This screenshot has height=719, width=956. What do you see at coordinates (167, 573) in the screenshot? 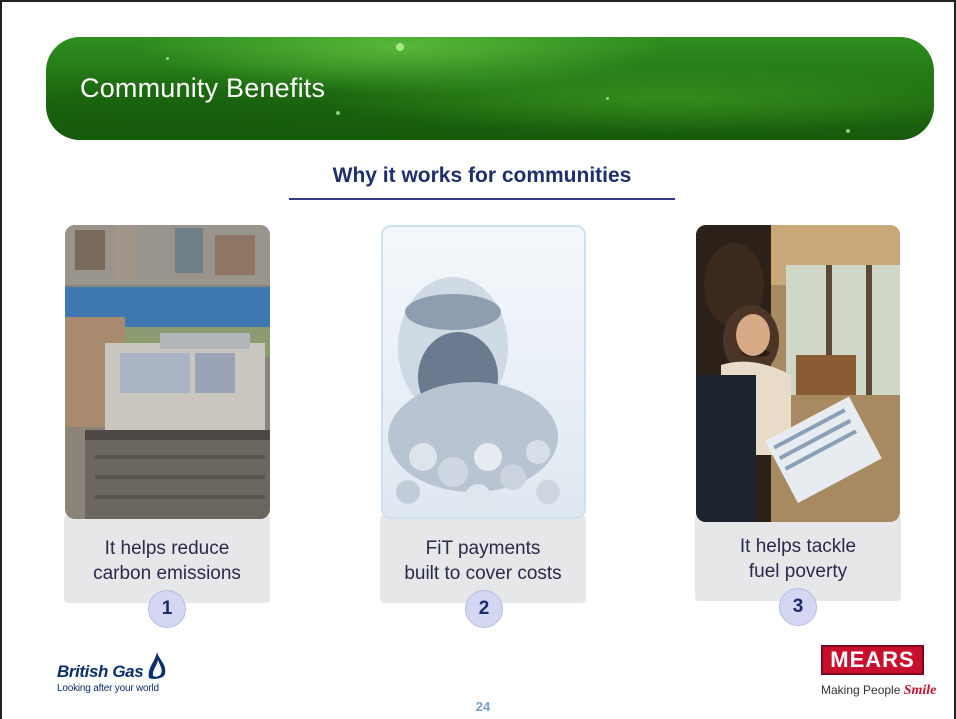
I see `caption-line: carbon emissions` at bounding box center [167, 573].